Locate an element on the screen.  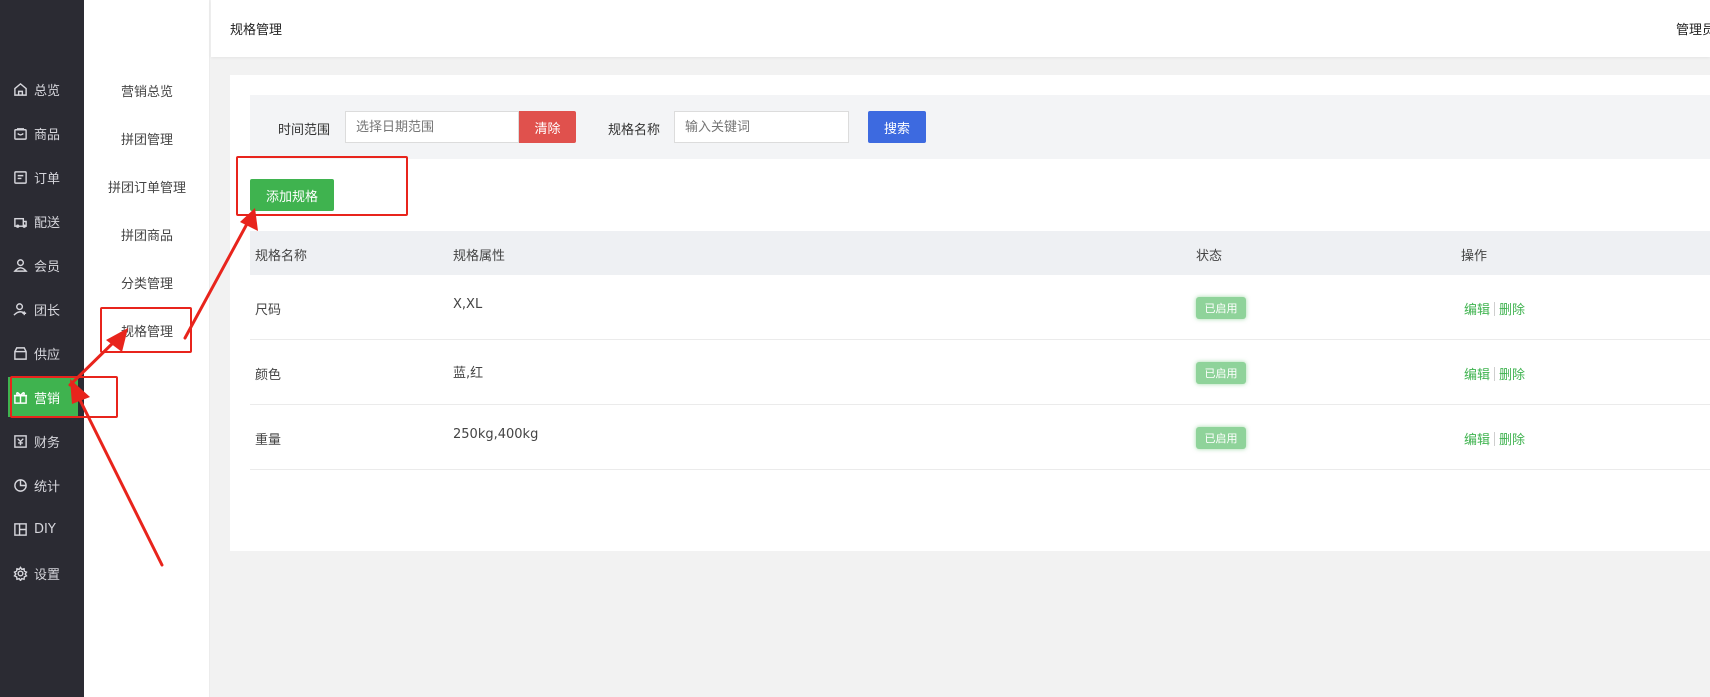
sidebar-item-label: 团长 is located at coordinates (47, 311).